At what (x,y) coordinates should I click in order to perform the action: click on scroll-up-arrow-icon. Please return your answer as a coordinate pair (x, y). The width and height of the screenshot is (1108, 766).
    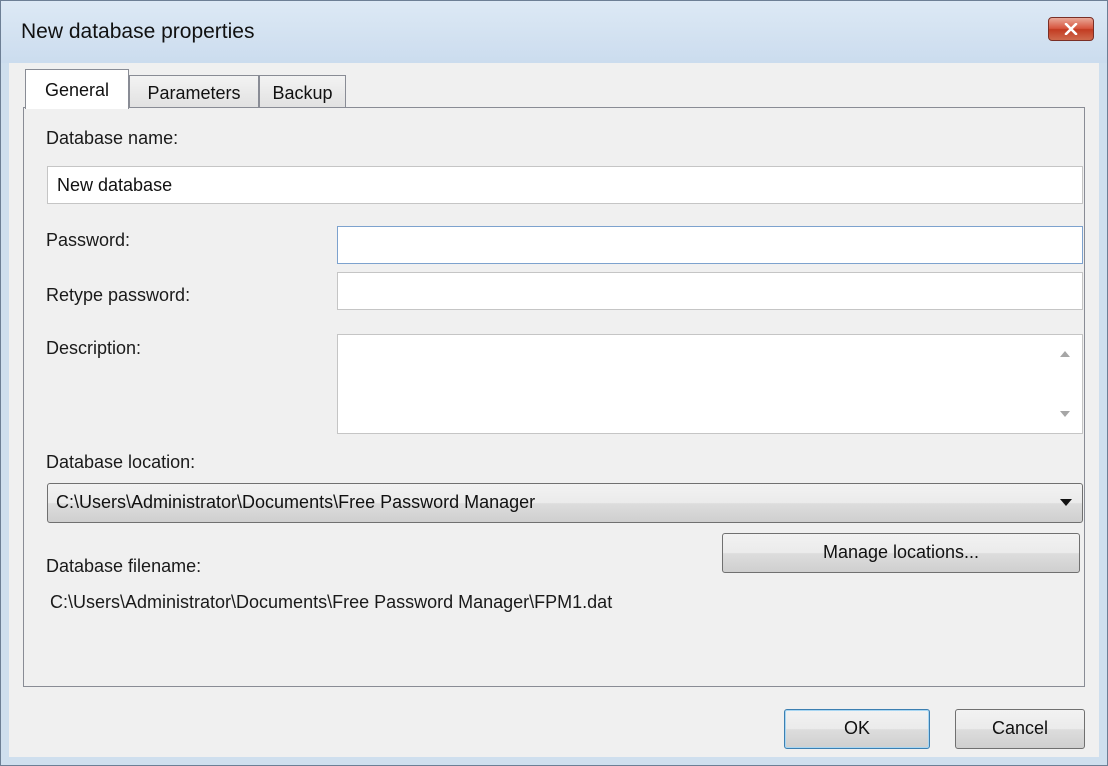
    Looking at the image, I should click on (1065, 354).